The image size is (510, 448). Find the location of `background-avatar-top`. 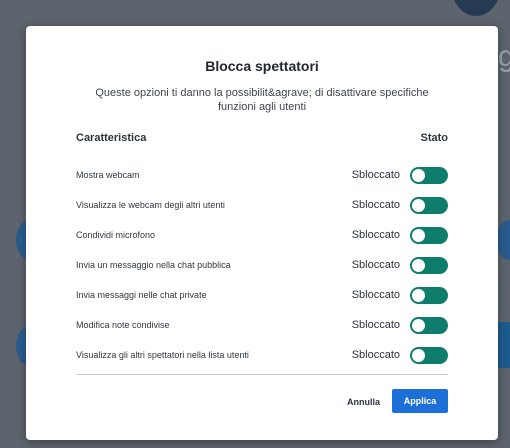

background-avatar-top is located at coordinates (476, 8).